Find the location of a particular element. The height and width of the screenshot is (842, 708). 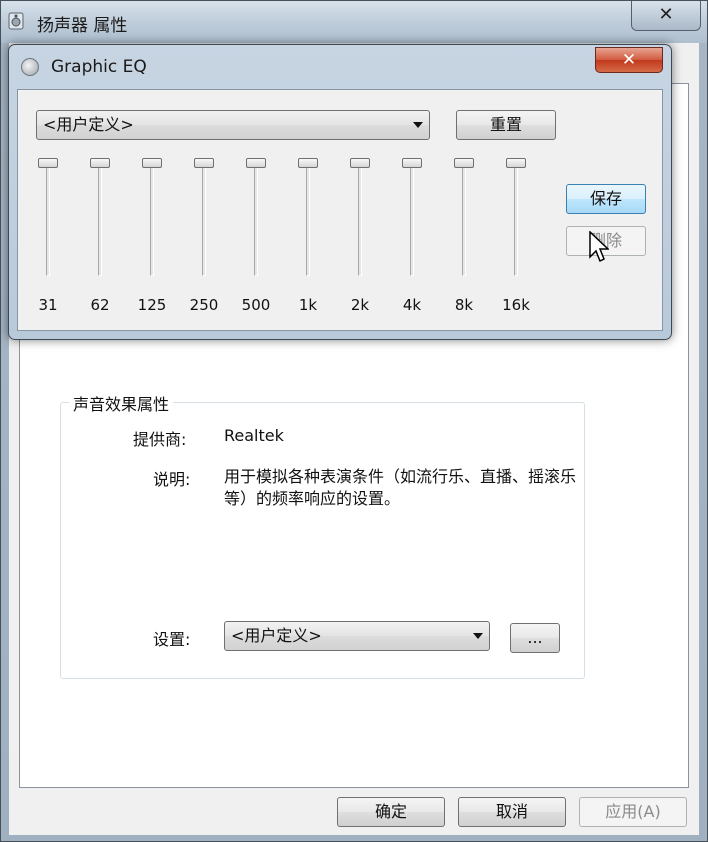

eq-preset-value: <用户定义> is located at coordinates (88, 124).